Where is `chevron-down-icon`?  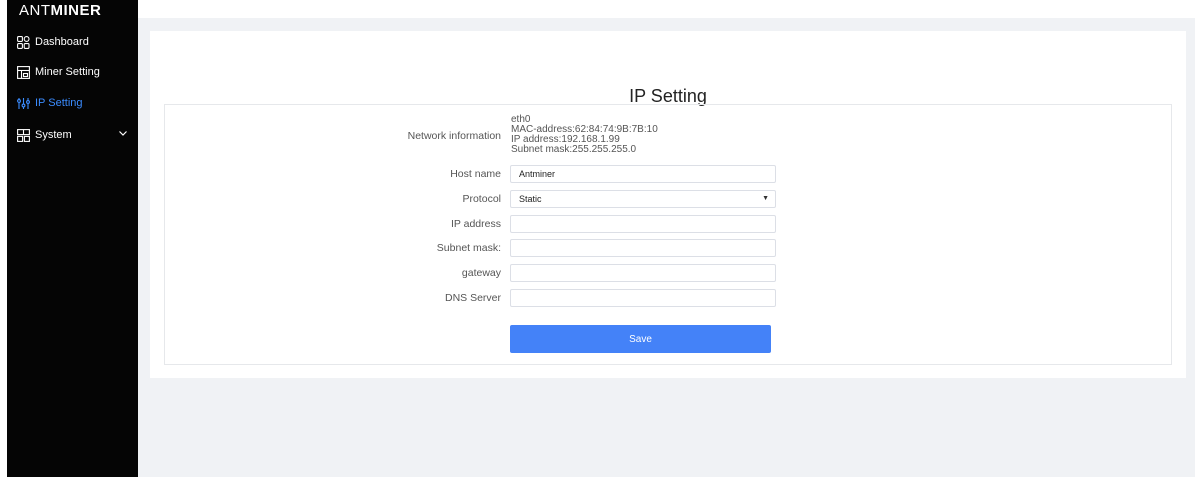 chevron-down-icon is located at coordinates (123, 134).